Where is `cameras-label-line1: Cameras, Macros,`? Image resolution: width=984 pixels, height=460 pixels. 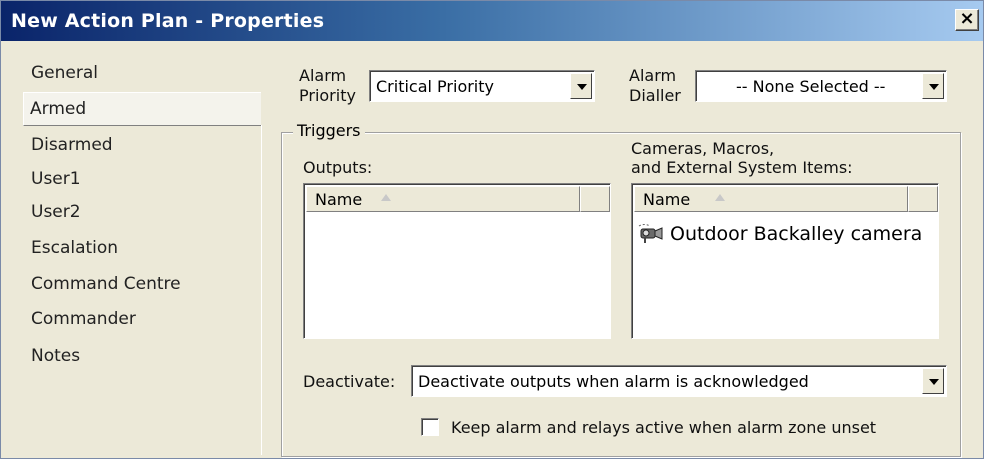 cameras-label-line1: Cameras, Macros, is located at coordinates (703, 148).